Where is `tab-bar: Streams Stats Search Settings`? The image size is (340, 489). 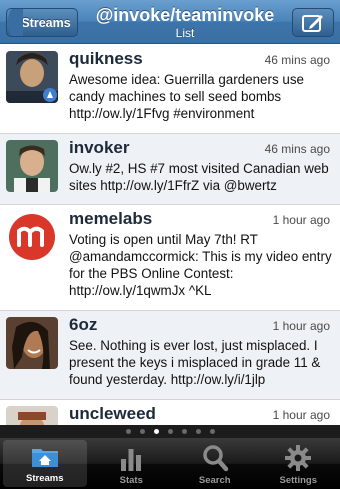
tab-bar: Streams Stats Search Settings is located at coordinates (170, 463).